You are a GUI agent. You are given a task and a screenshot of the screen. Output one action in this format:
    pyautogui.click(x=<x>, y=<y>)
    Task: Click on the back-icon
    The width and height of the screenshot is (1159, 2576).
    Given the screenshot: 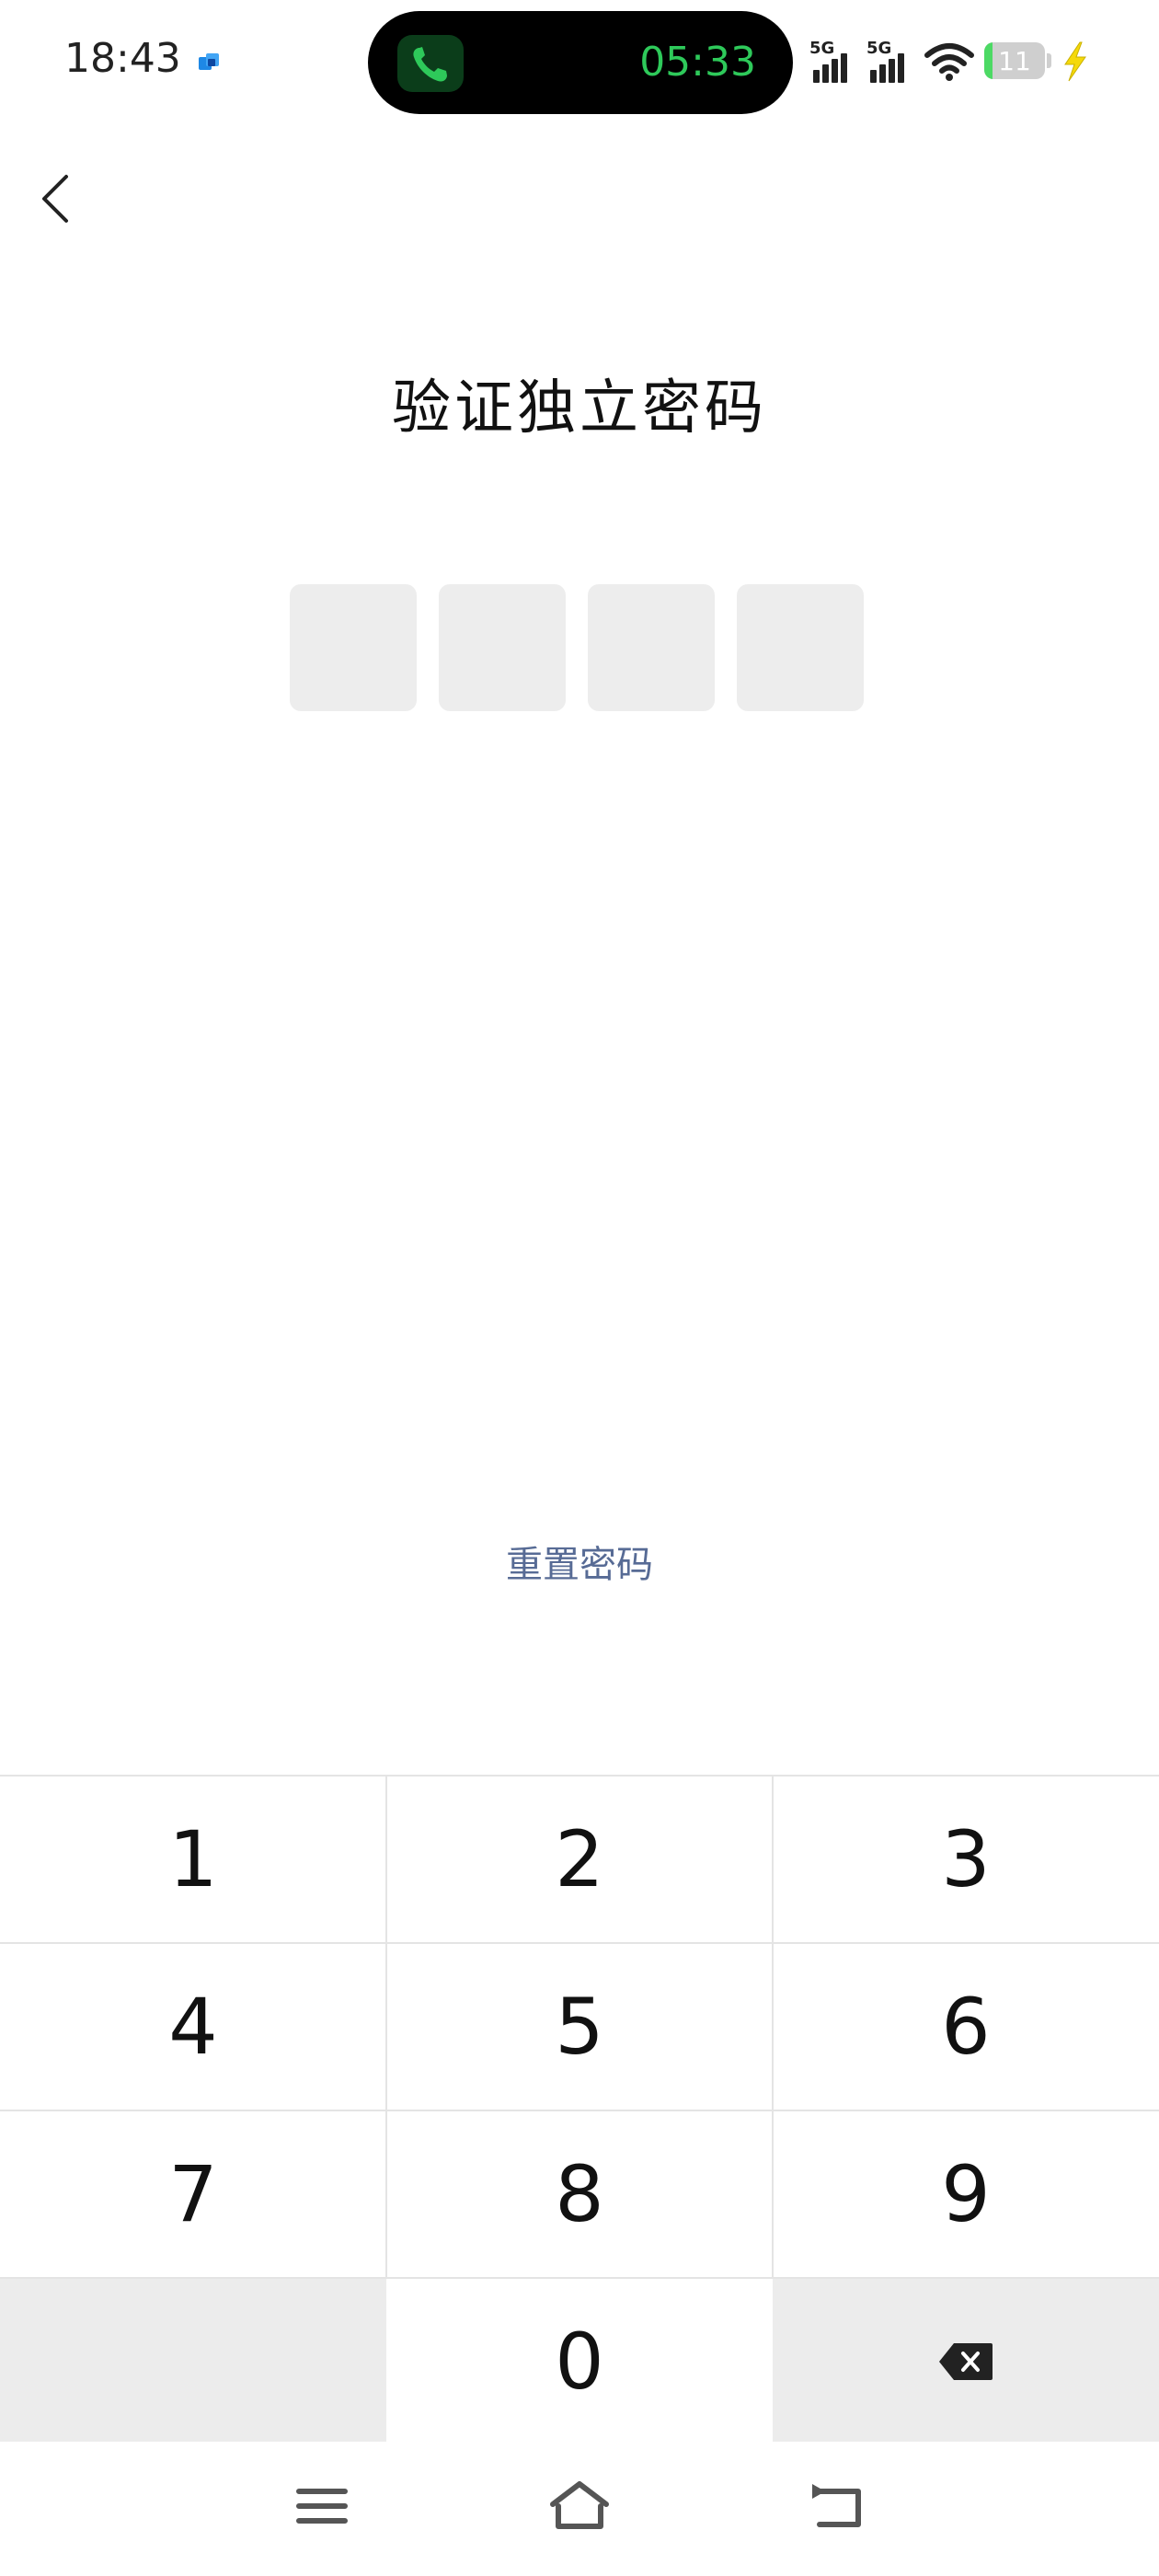 What is the action you would take?
    pyautogui.click(x=837, y=2506)
    